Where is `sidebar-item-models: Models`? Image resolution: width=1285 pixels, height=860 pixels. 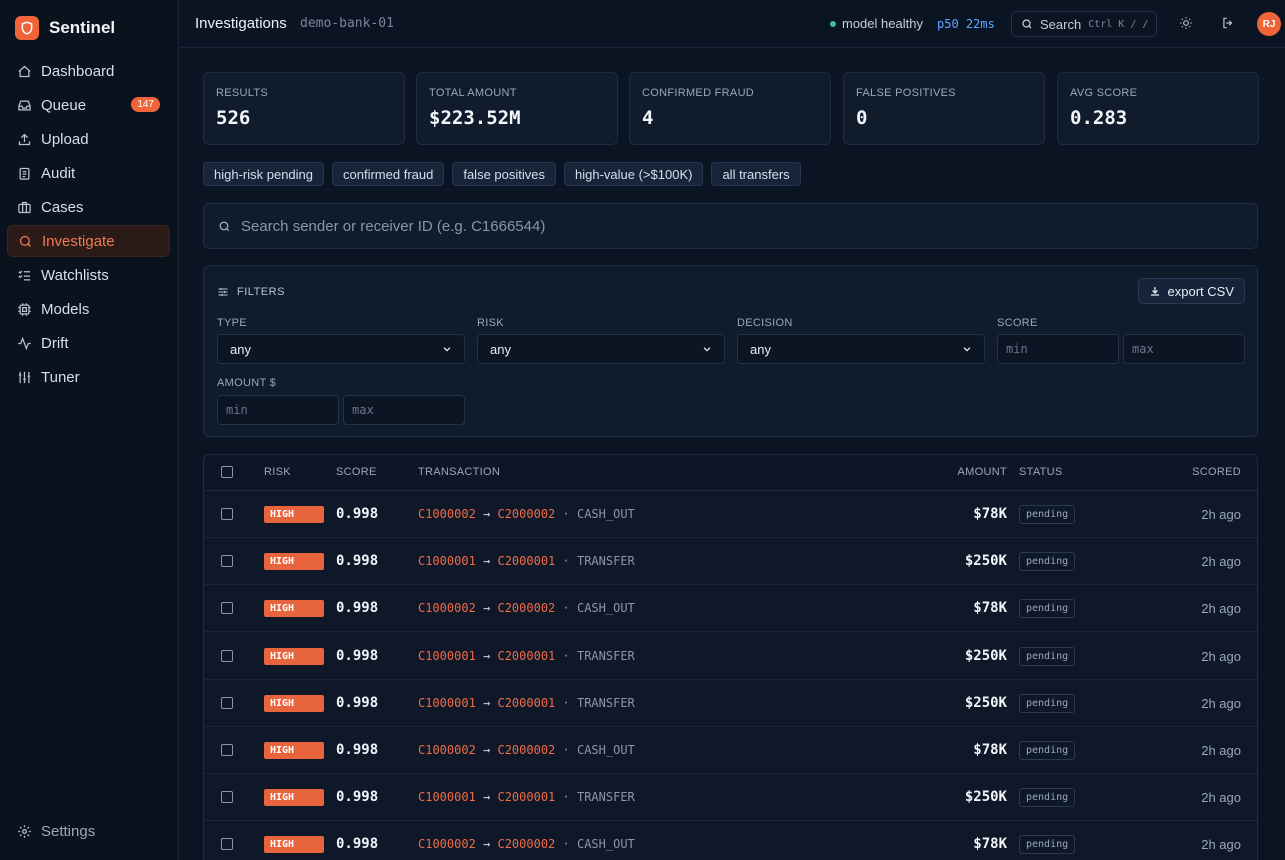
sidebar-item-models: Models is located at coordinates (88, 309).